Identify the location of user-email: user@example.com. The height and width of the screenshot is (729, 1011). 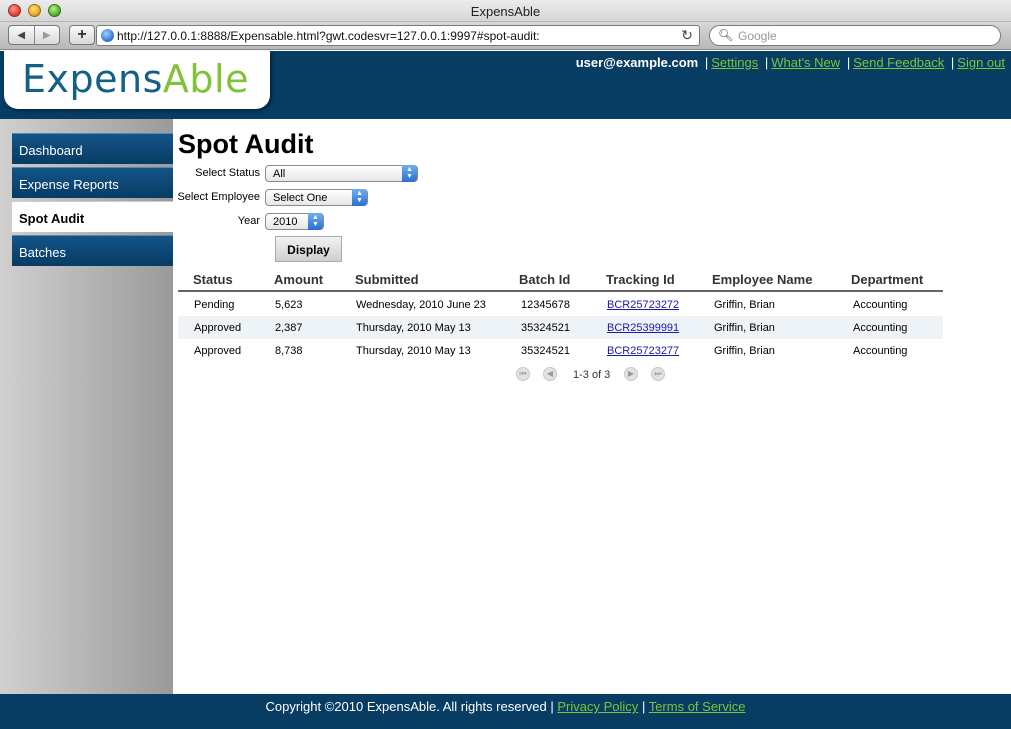
(637, 62).